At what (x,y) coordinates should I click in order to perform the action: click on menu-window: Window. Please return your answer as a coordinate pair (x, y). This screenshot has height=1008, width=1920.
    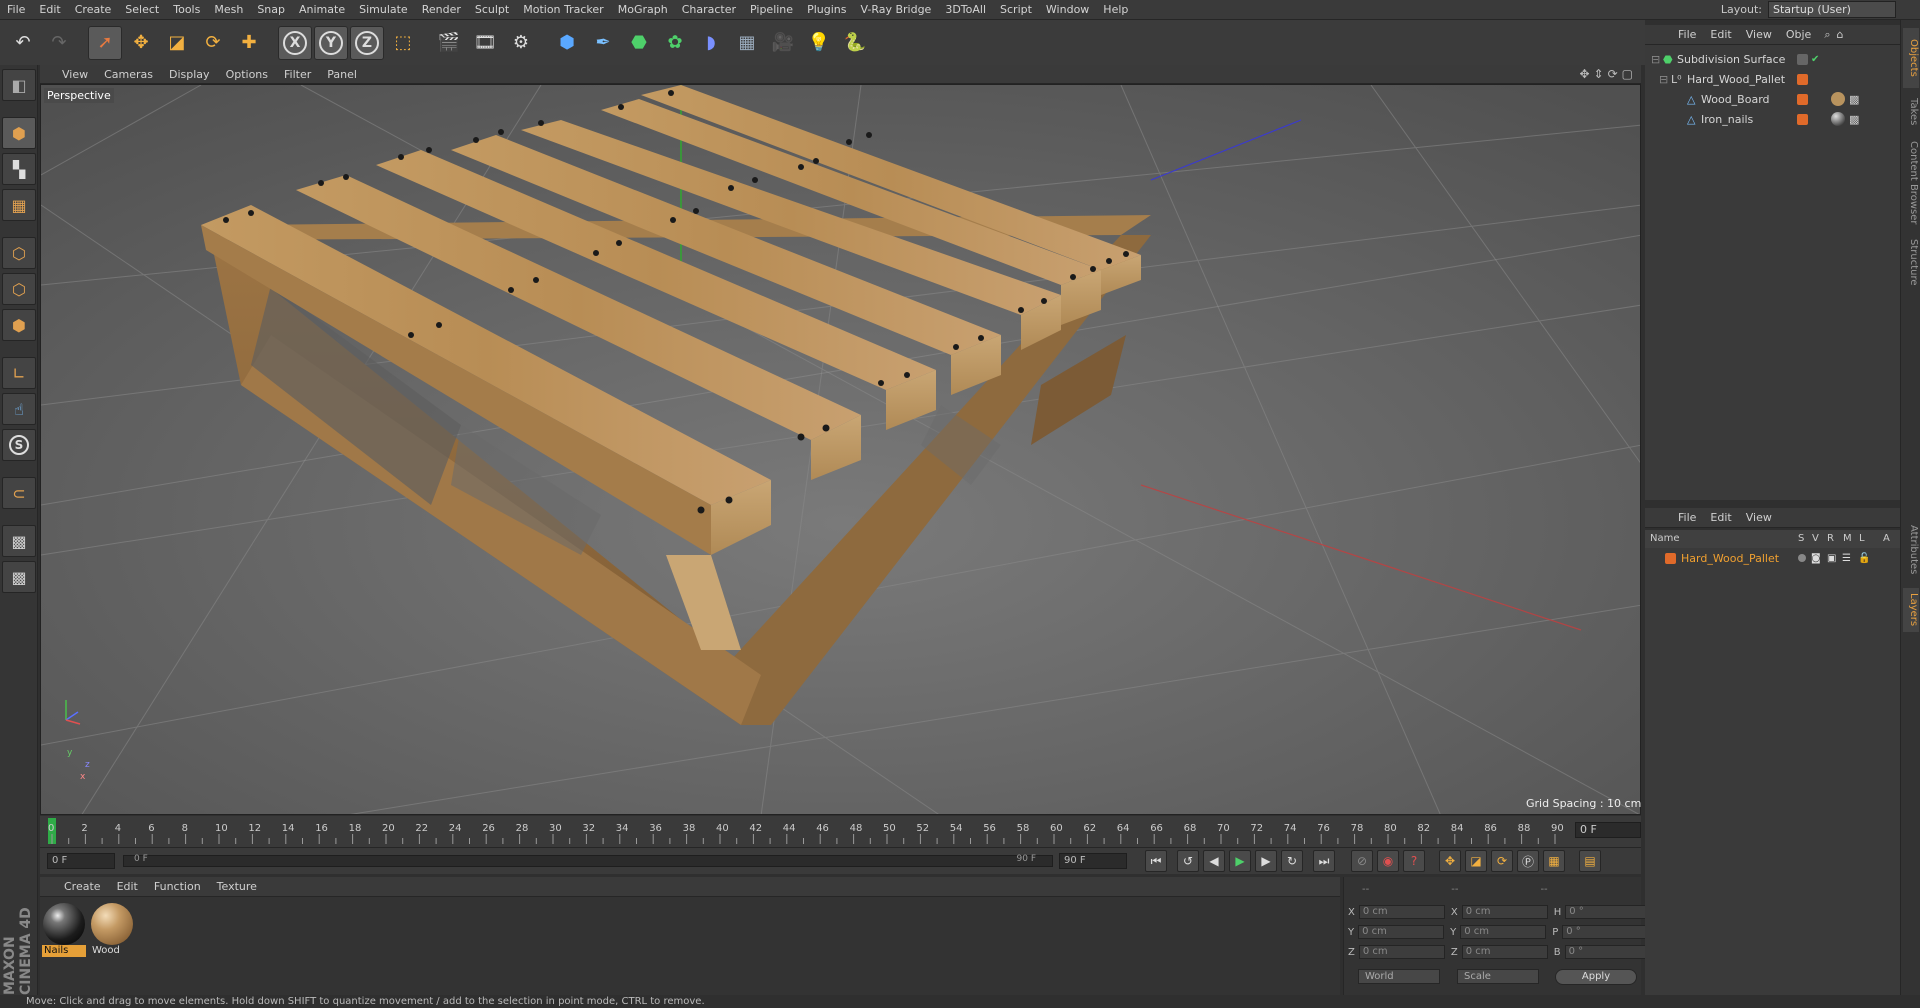
    Looking at the image, I should click on (1067, 10).